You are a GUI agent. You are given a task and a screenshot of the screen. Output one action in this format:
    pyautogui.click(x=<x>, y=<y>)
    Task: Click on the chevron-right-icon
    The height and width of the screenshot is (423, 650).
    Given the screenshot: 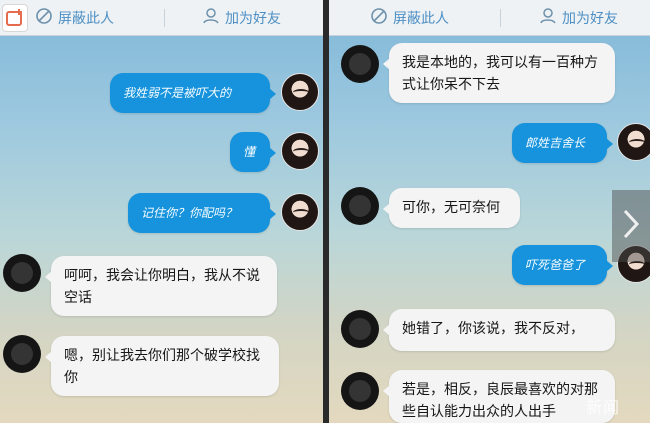 What is the action you would take?
    pyautogui.click(x=631, y=226)
    